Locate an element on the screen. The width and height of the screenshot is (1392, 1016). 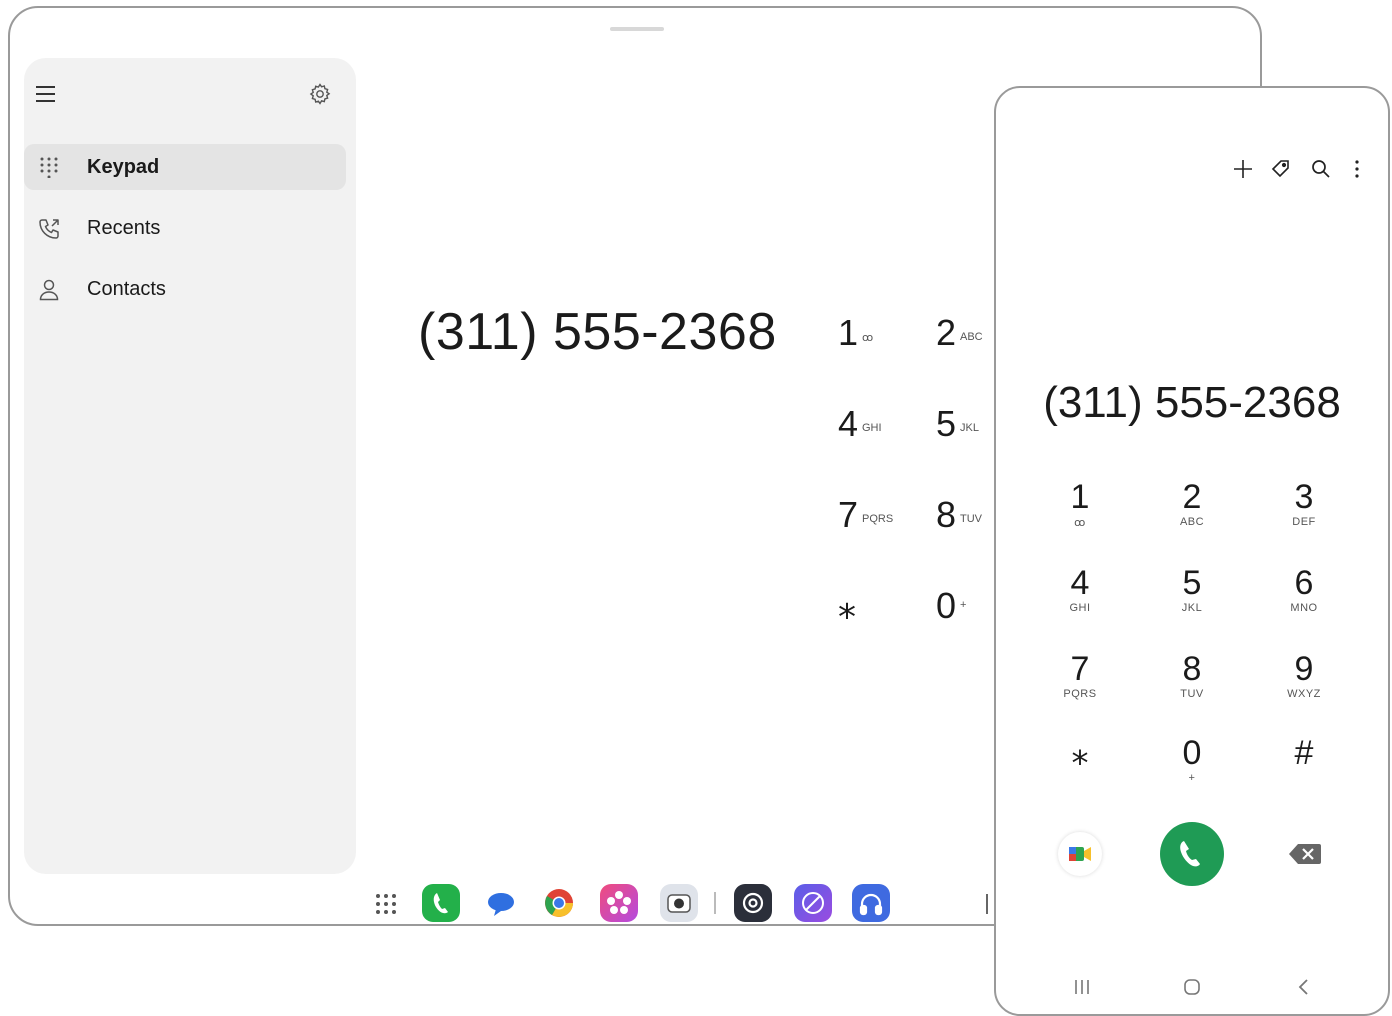
settings-gear-icon is located at coordinates (320, 96).